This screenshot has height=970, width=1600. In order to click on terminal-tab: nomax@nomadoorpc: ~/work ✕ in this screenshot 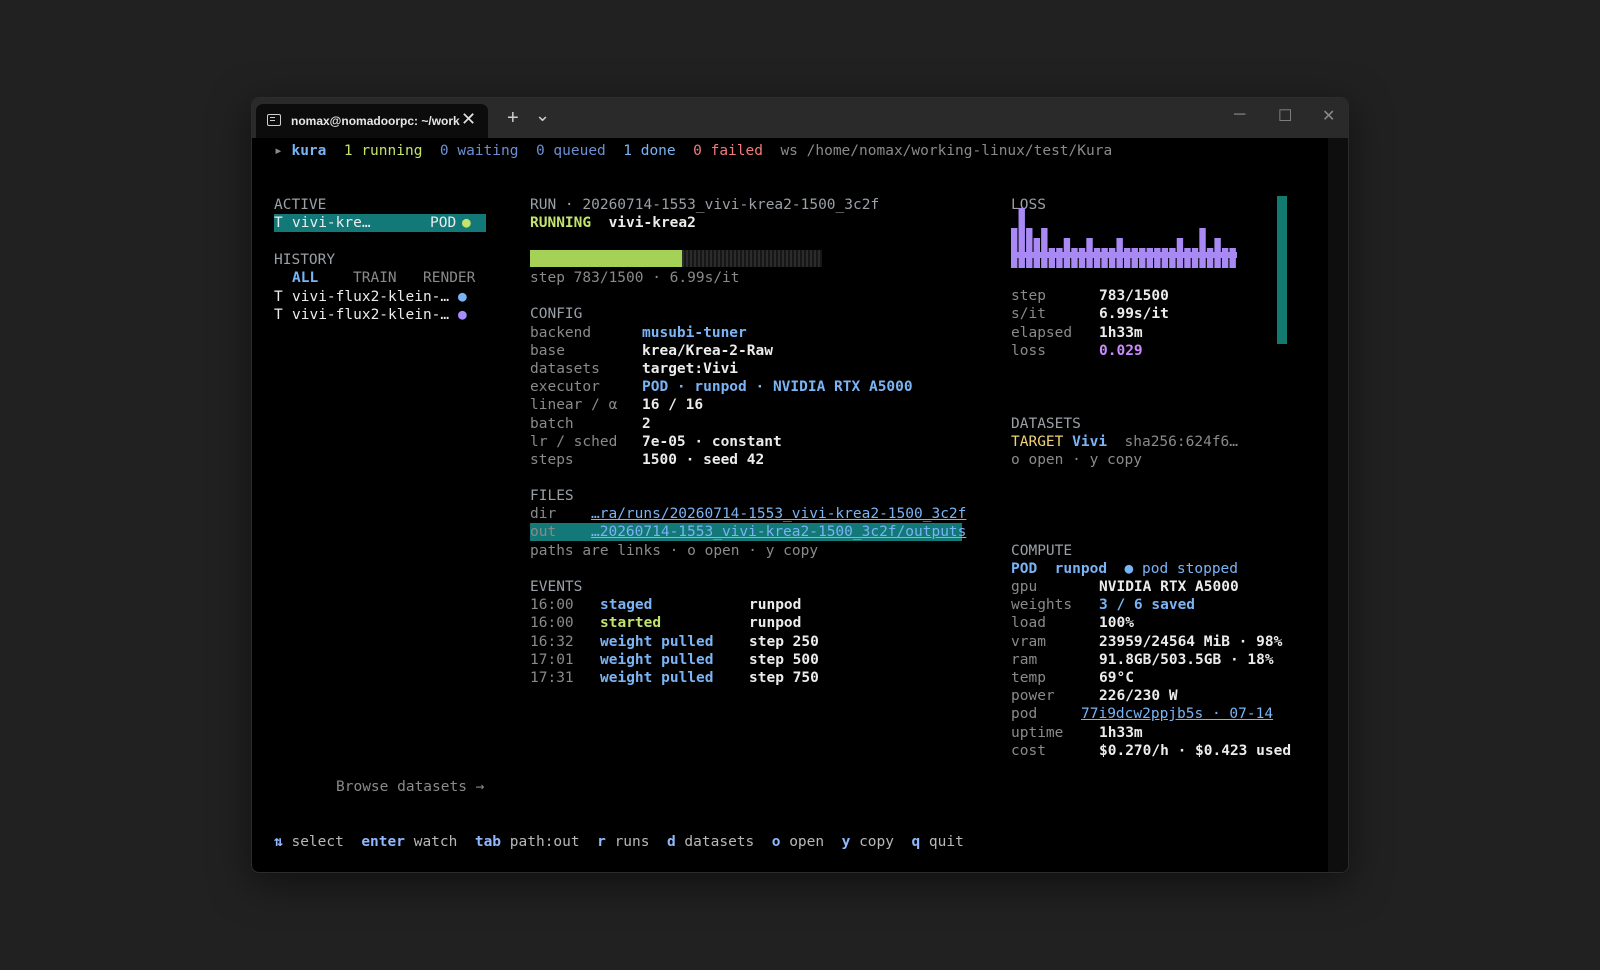, I will do `click(372, 121)`.